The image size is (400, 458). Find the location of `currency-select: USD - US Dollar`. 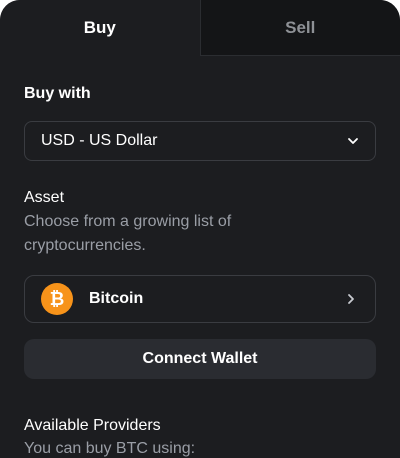

currency-select: USD - US Dollar is located at coordinates (200, 141).